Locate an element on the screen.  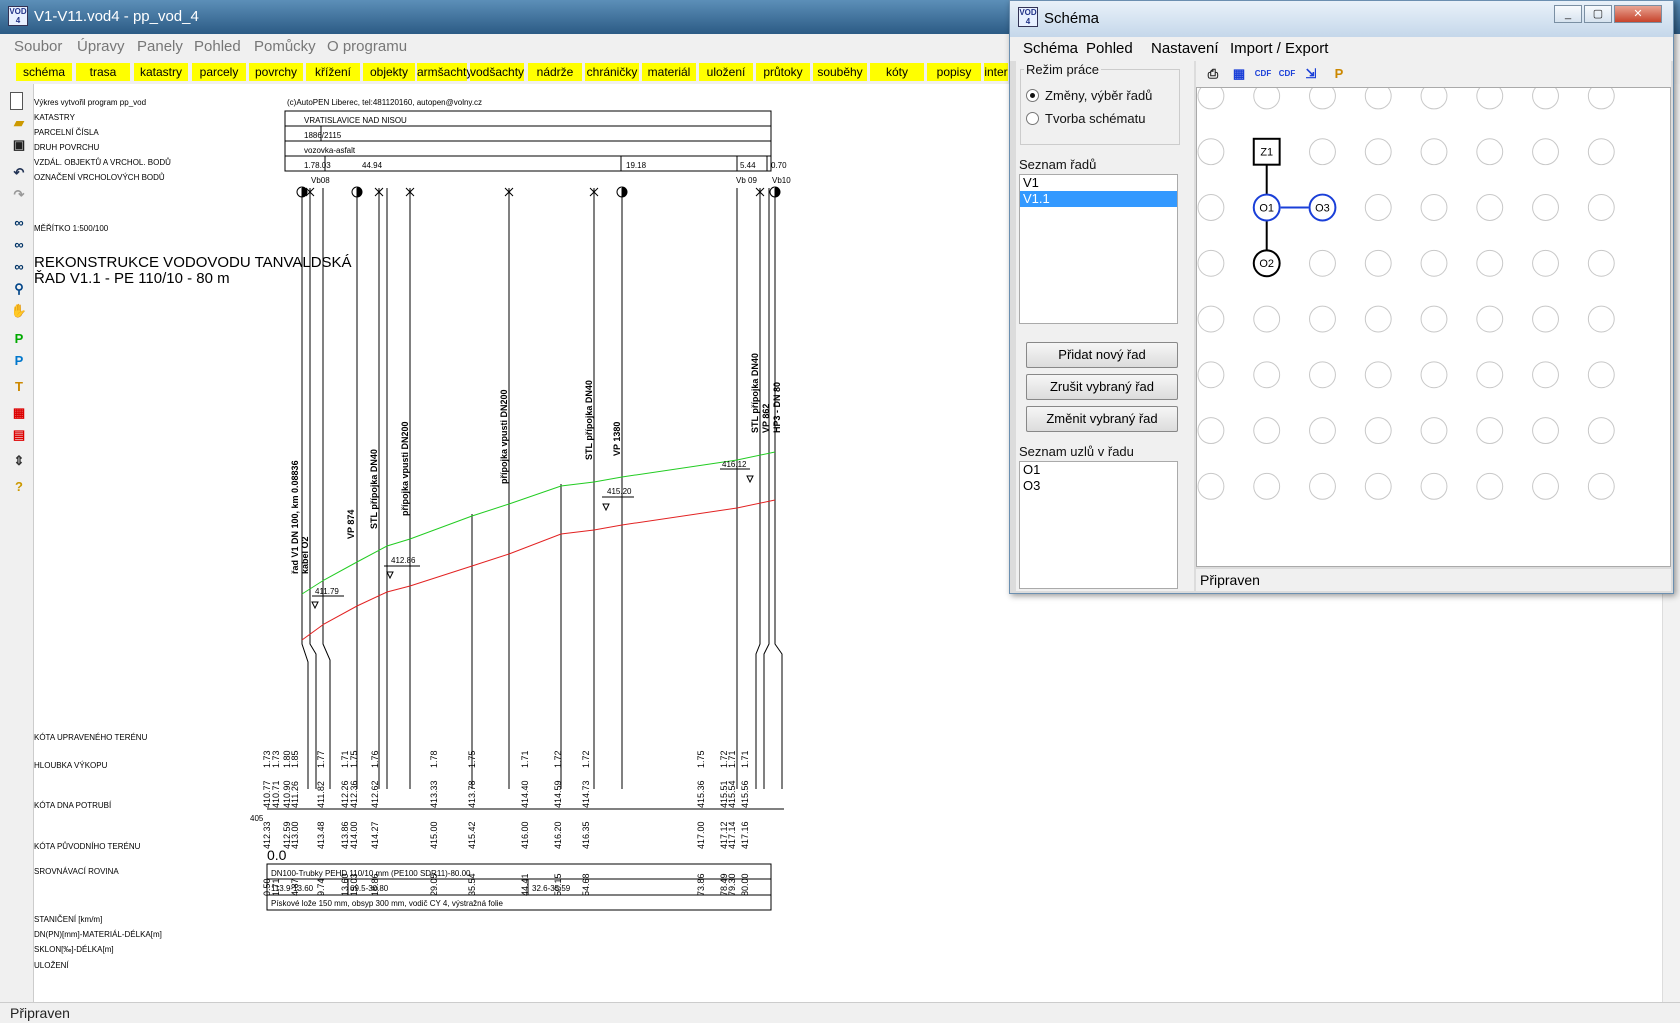
add-row-button: Přidat nový řad is located at coordinates (1102, 355).